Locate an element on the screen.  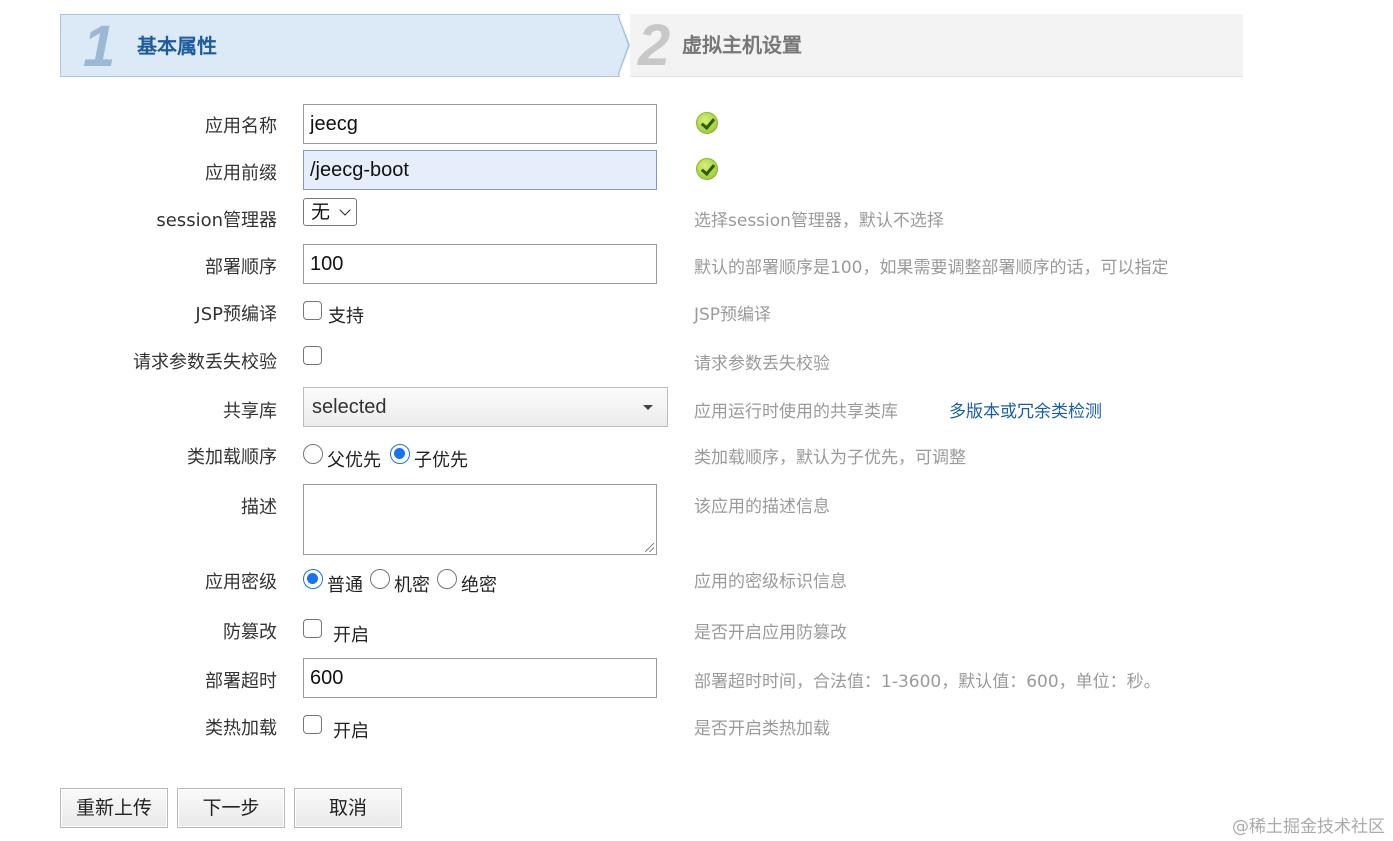
resize-grip-icon is located at coordinates (649, 547).